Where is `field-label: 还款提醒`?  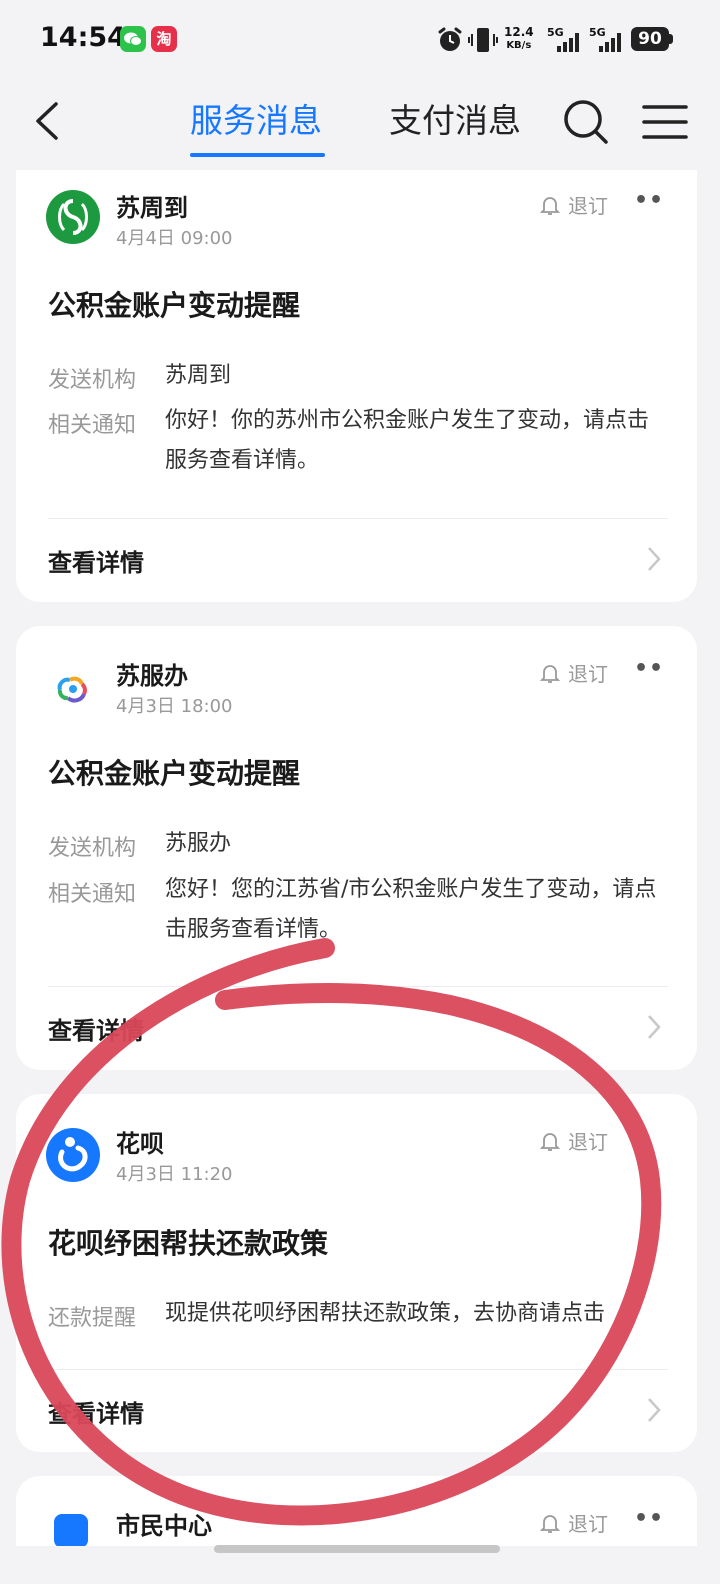
field-label: 还款提醒 is located at coordinates (92, 1318).